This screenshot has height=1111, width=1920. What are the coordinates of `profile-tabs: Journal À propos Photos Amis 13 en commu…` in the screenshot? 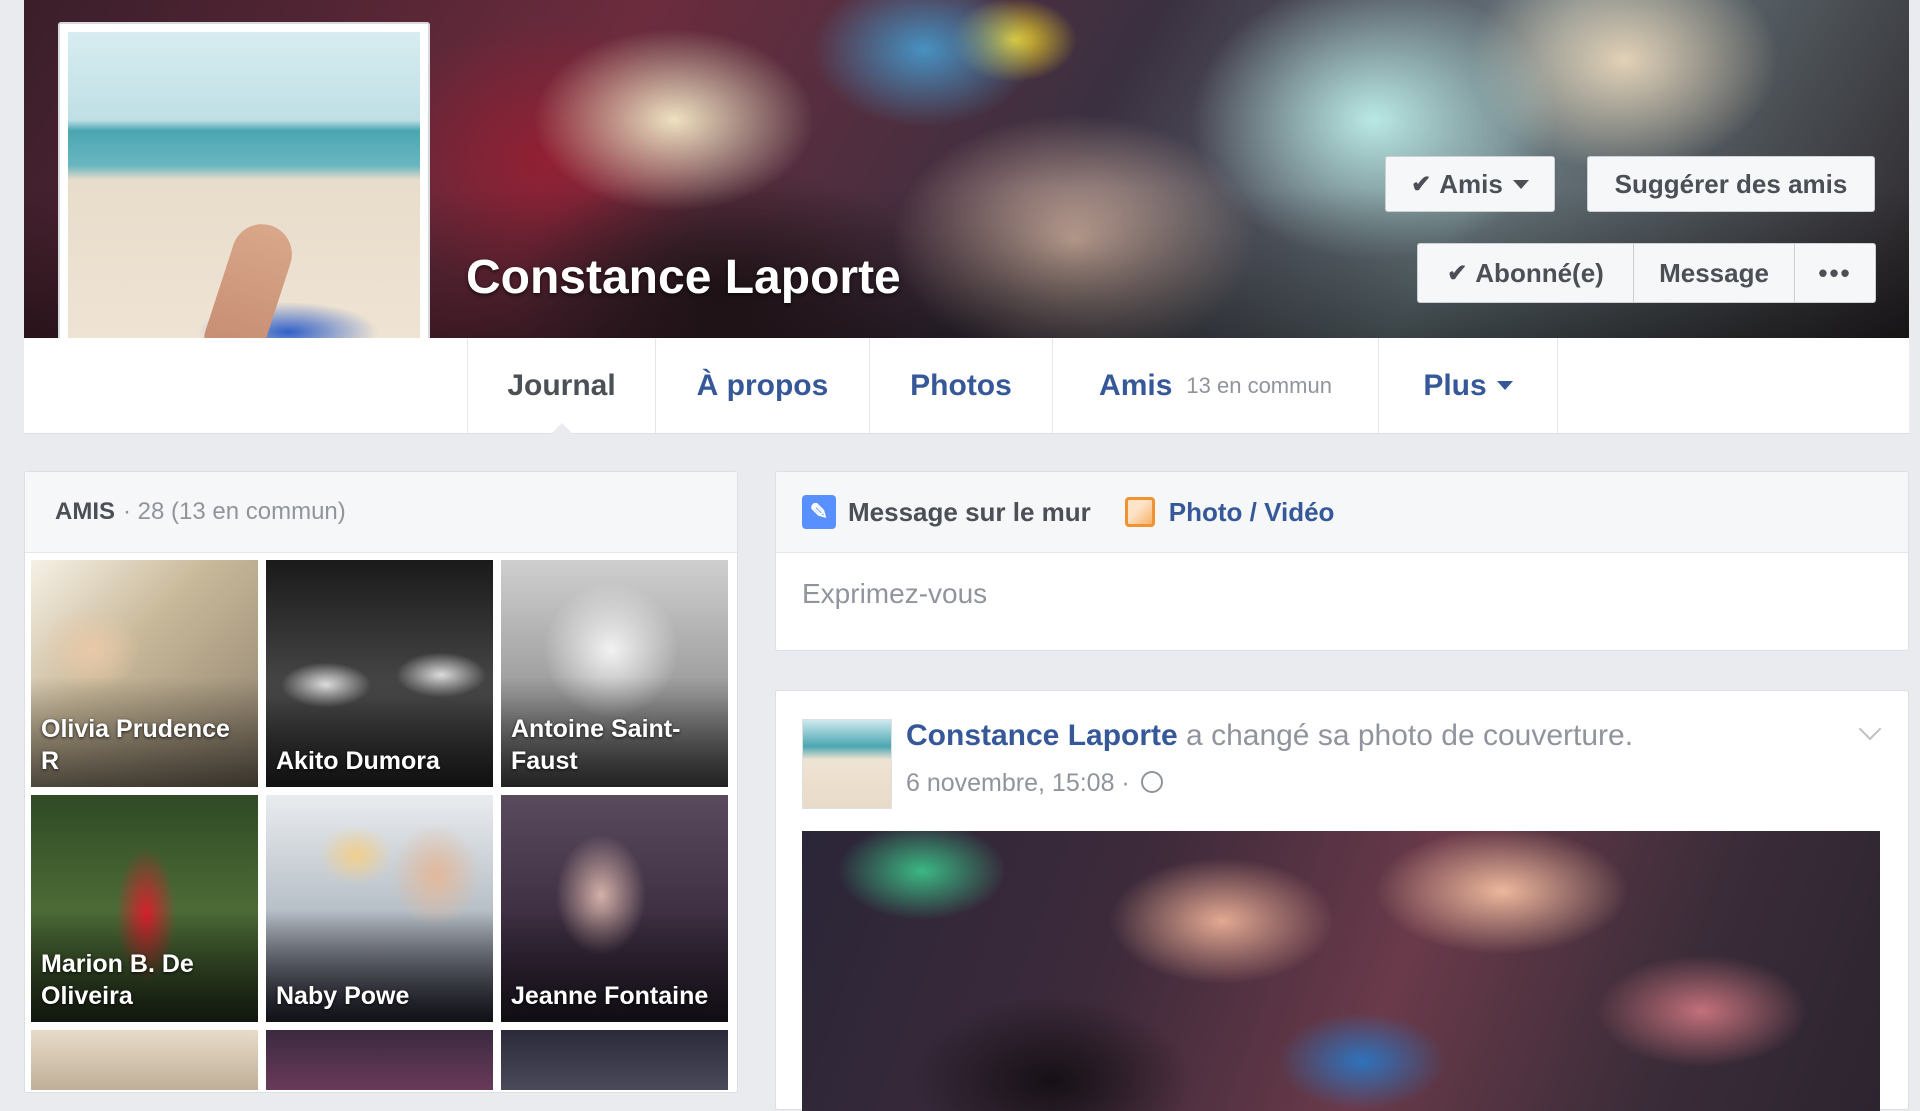 It's located at (1012, 386).